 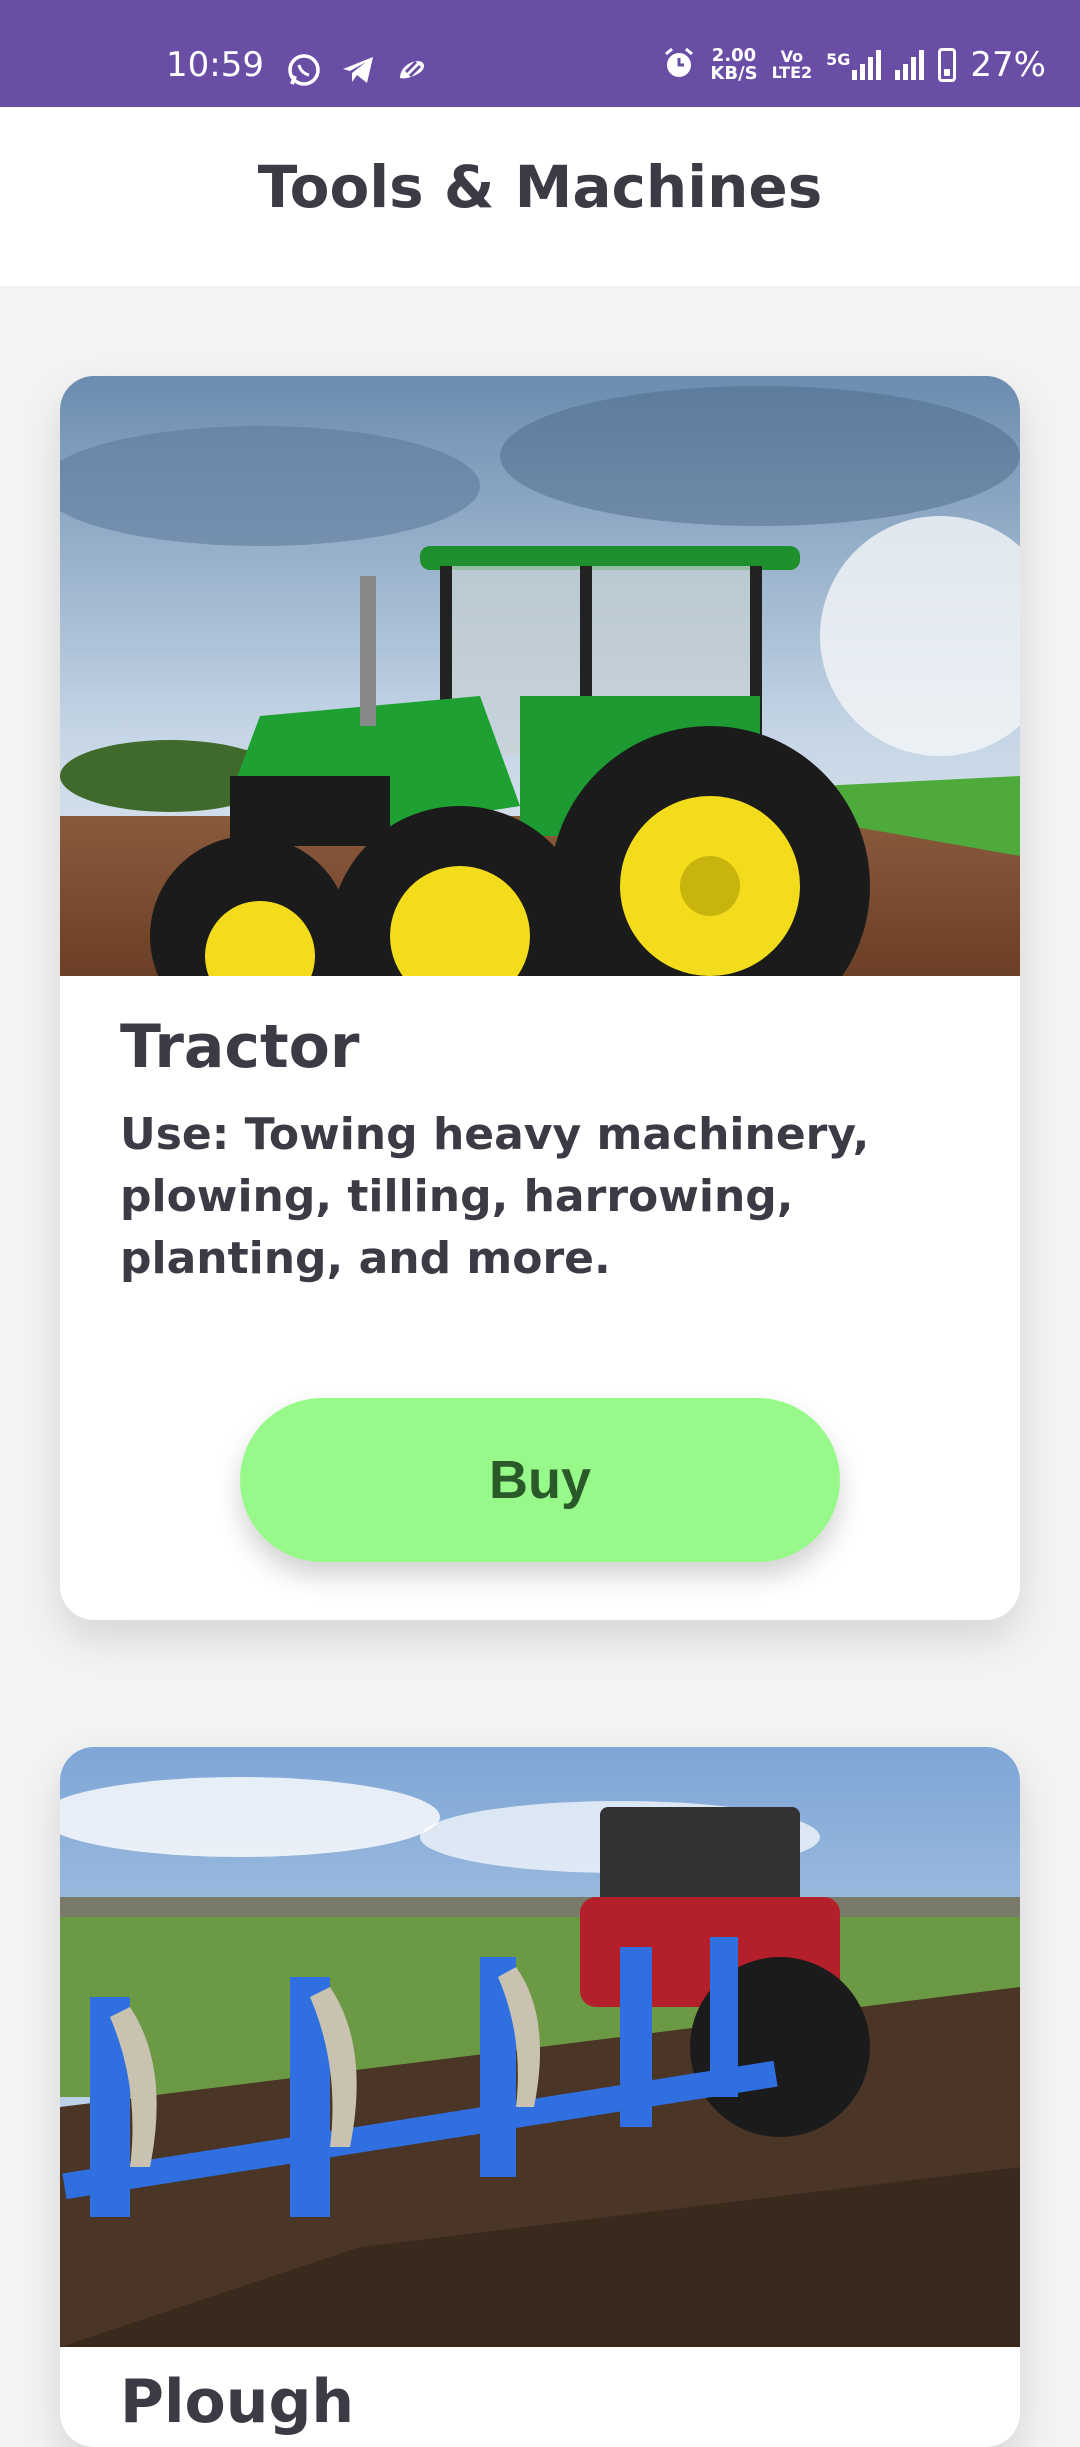 What do you see at coordinates (540, 187) in the screenshot?
I see `page-title: Tools & Machines` at bounding box center [540, 187].